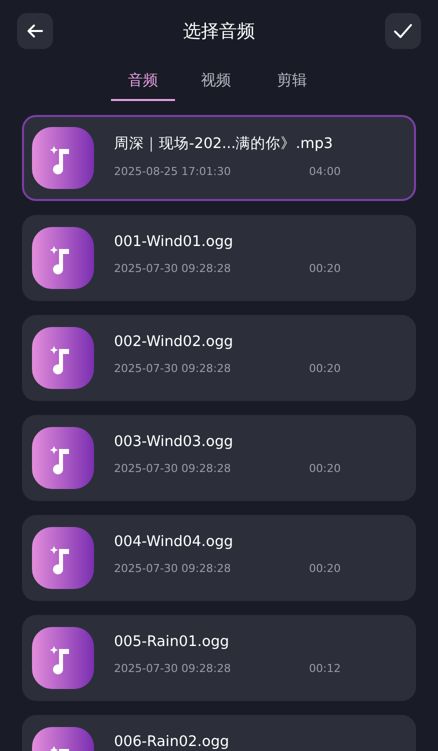 The width and height of the screenshot is (438, 751). Describe the element at coordinates (219, 458) in the screenshot. I see `audio-file-card: 003-Wind03.ogg 2025-07-30 09:28:28 00:20` at that location.